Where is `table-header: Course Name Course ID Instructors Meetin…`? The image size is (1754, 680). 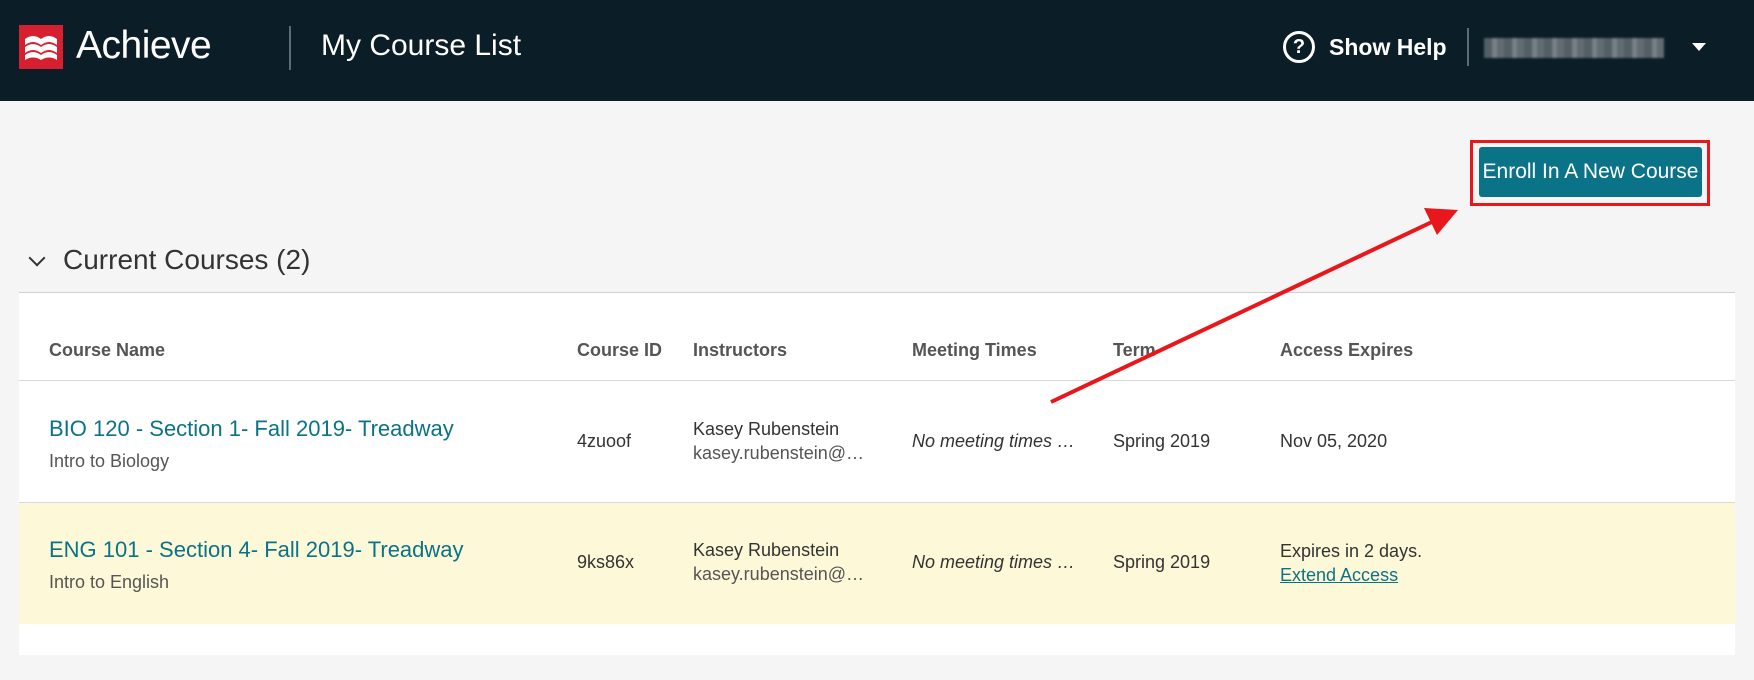
table-header: Course Name Course ID Instructors Meetin… is located at coordinates (877, 337).